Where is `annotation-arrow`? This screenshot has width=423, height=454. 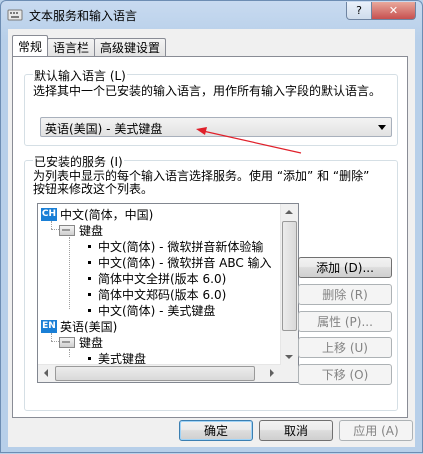
annotation-arrow is located at coordinates (249, 140).